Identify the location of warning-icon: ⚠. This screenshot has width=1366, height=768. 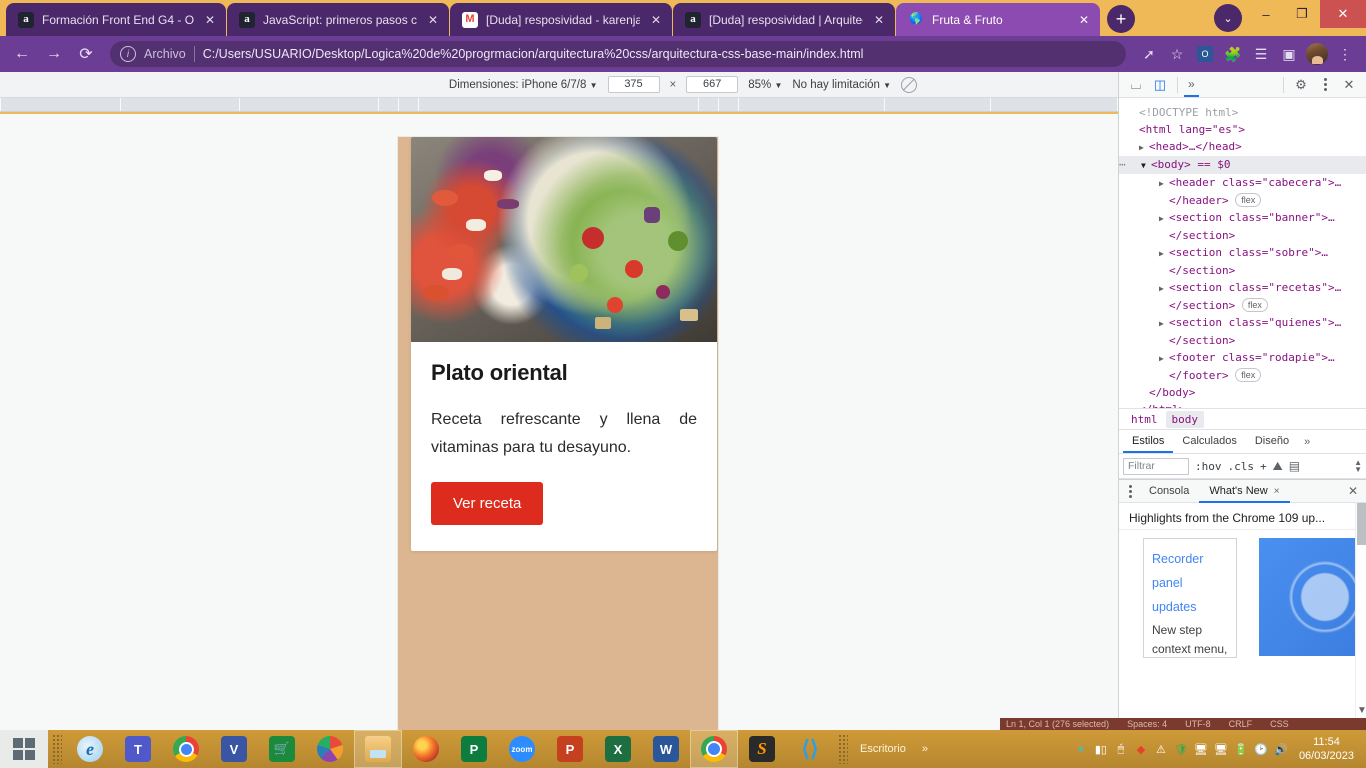
(1161, 749).